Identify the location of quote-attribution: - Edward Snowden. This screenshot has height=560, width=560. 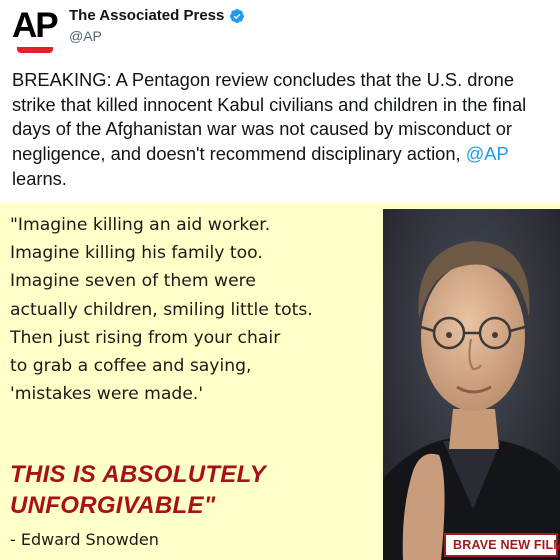
(84, 539).